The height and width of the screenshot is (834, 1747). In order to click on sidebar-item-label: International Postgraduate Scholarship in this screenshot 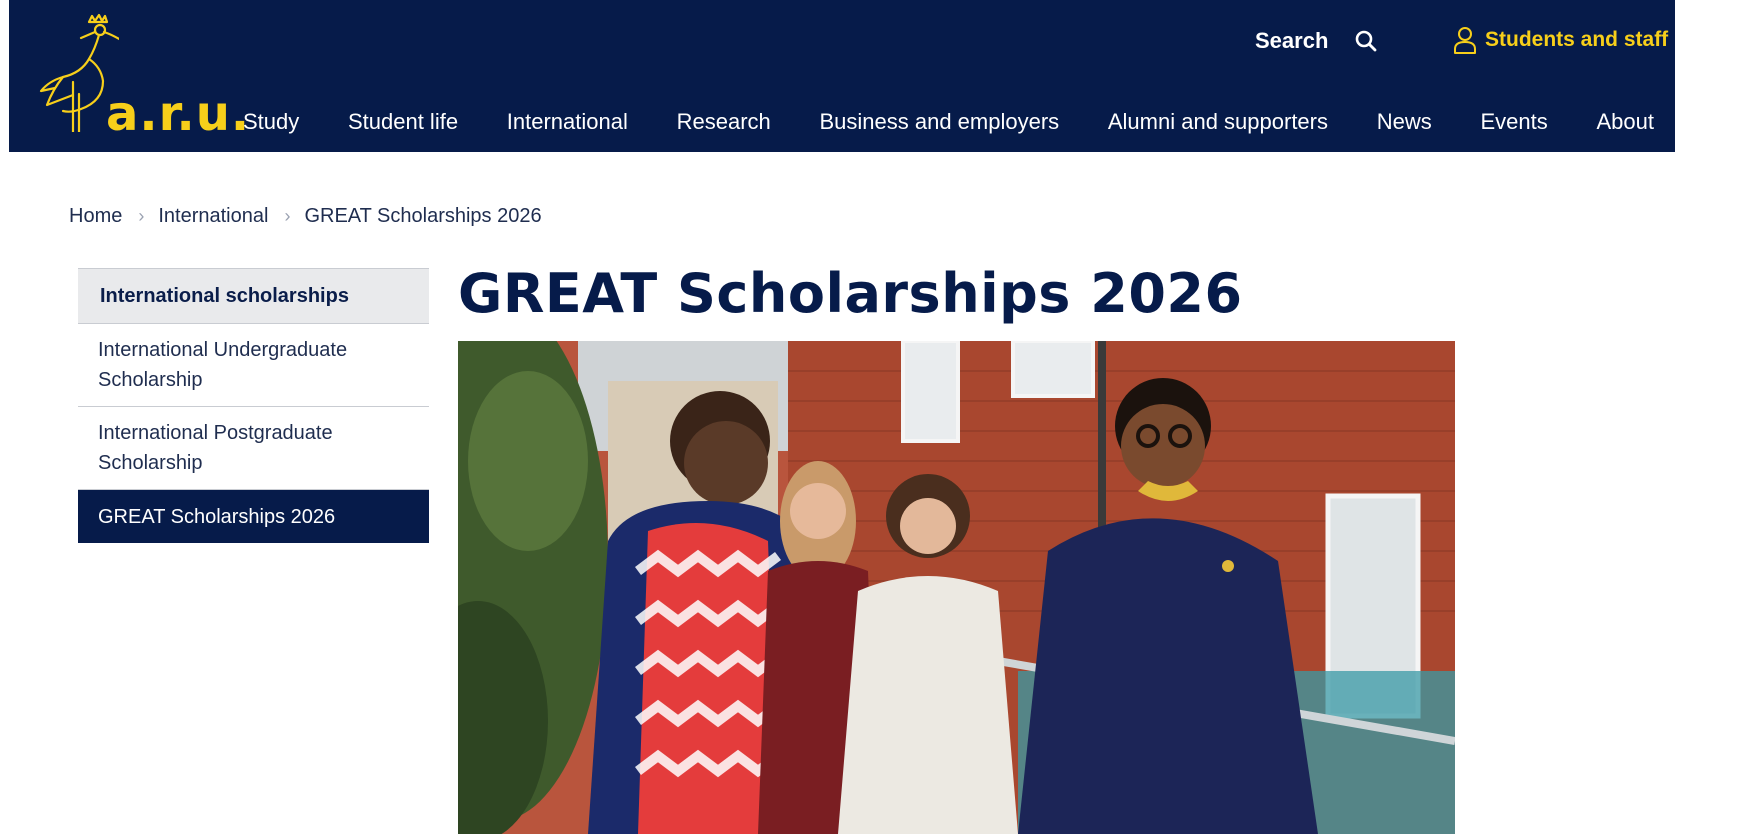, I will do `click(215, 448)`.